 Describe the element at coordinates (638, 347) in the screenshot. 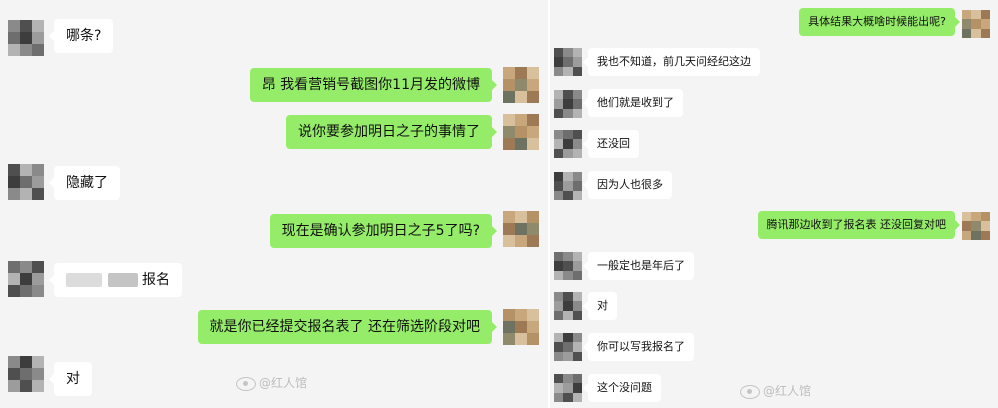

I see `message-bubble-incoming: 你可以写我报名了` at that location.